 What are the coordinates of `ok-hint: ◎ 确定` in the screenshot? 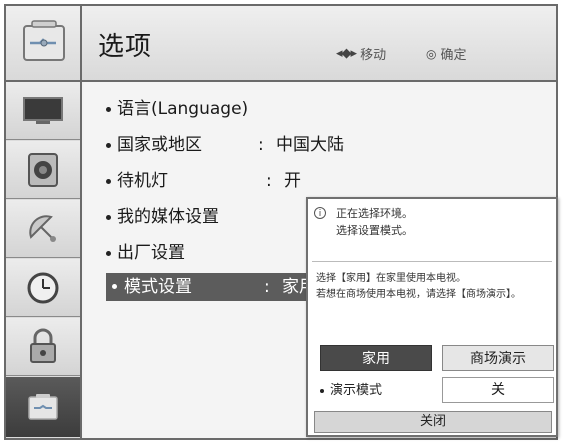 It's located at (446, 54).